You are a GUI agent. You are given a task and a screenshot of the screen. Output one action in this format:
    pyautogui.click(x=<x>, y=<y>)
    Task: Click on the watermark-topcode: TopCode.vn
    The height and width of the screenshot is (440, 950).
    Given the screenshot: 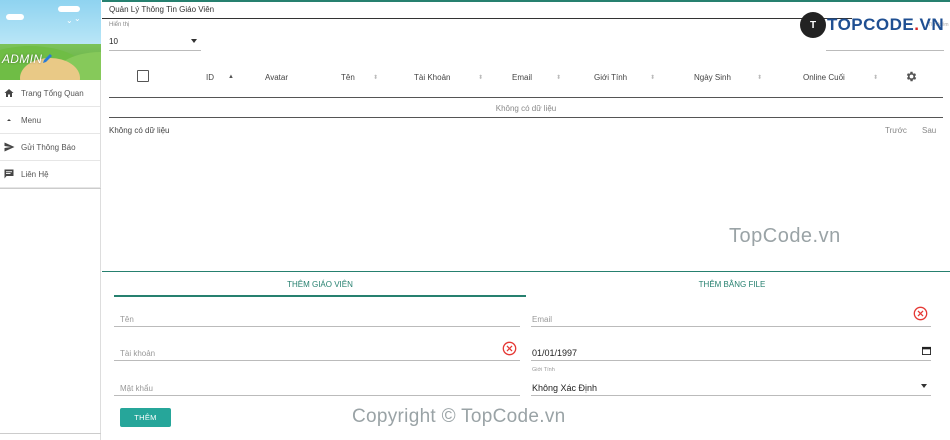 What is the action you would take?
    pyautogui.click(x=785, y=236)
    